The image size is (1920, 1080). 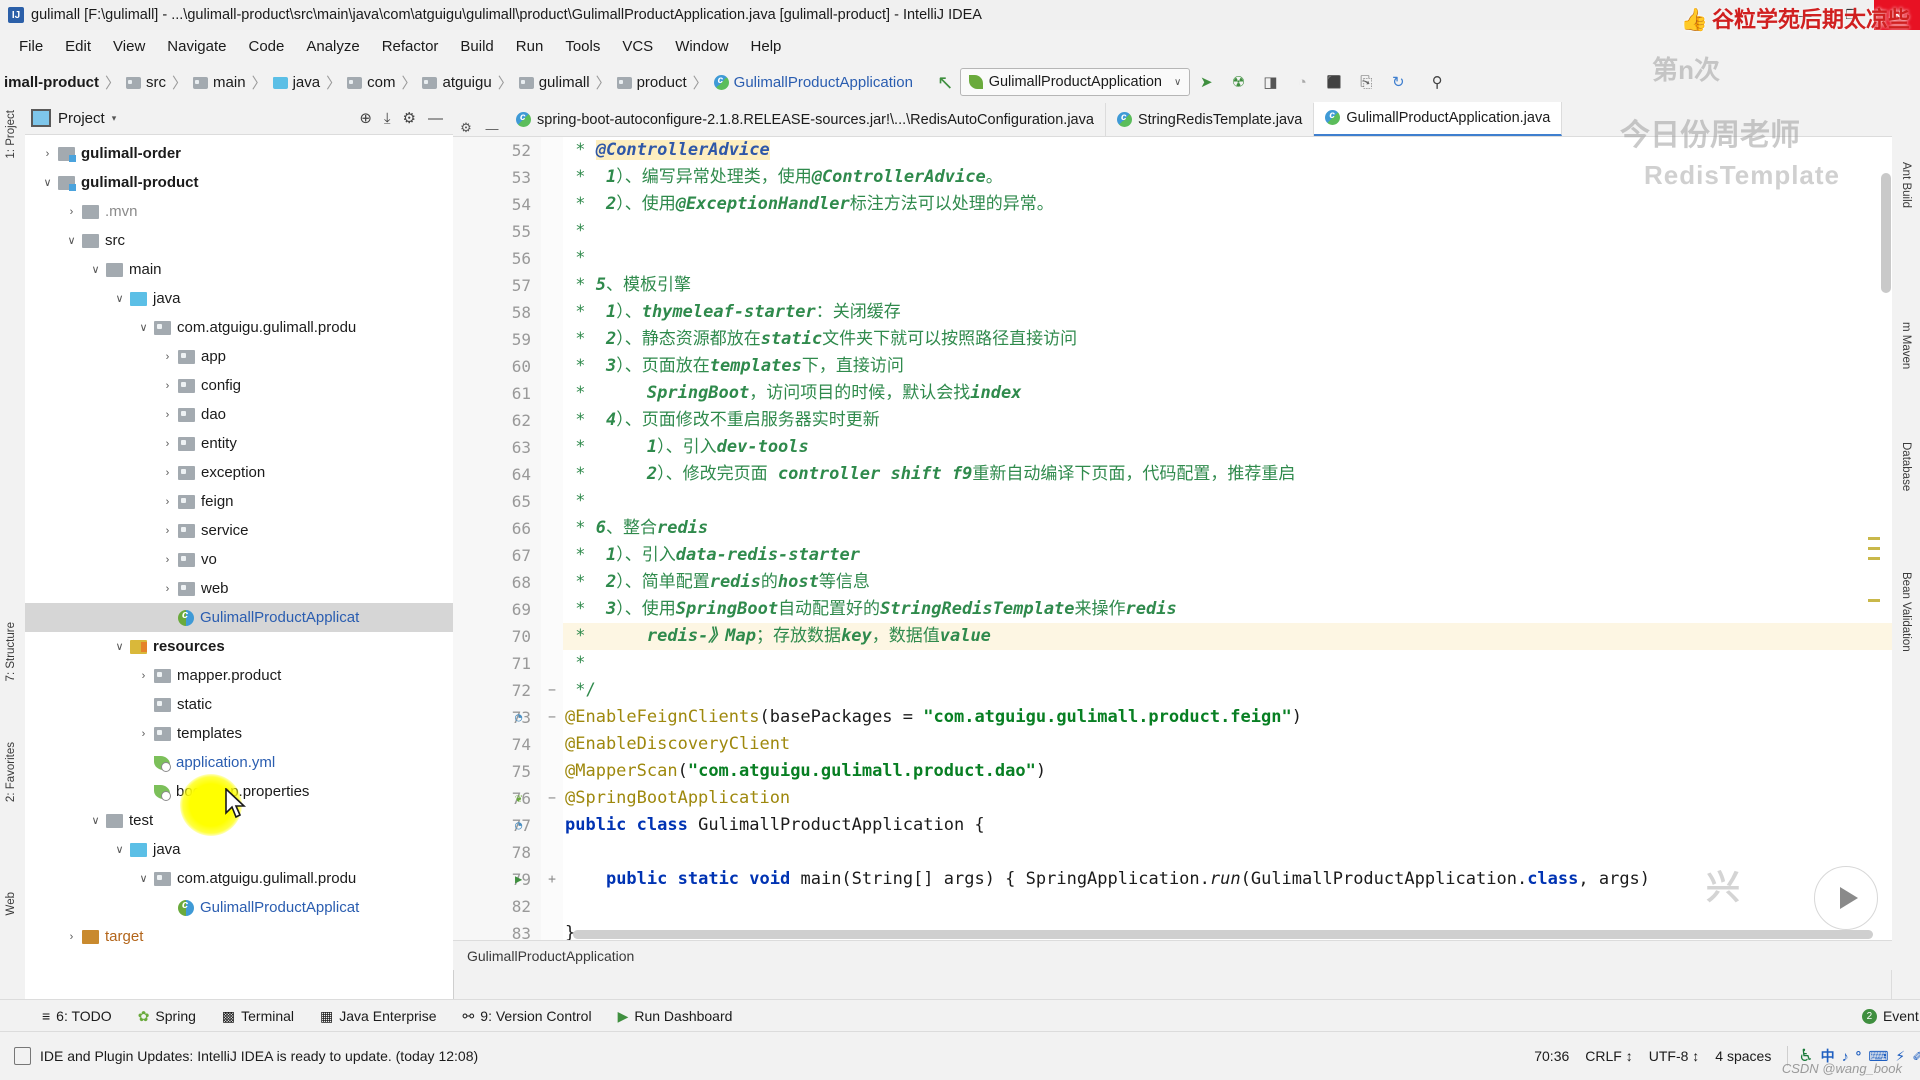 What do you see at coordinates (239, 530) in the screenshot?
I see `tree-item-service: › service` at bounding box center [239, 530].